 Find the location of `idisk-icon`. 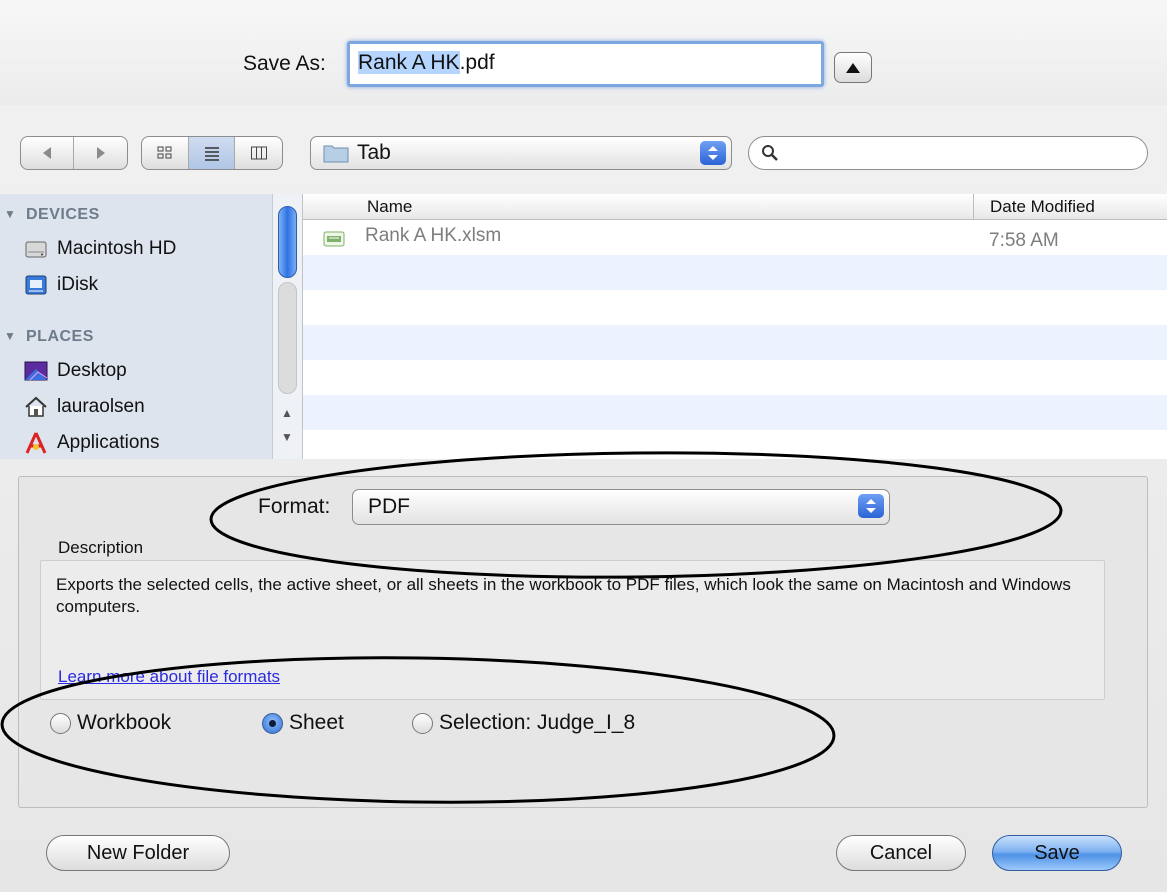

idisk-icon is located at coordinates (36, 285).